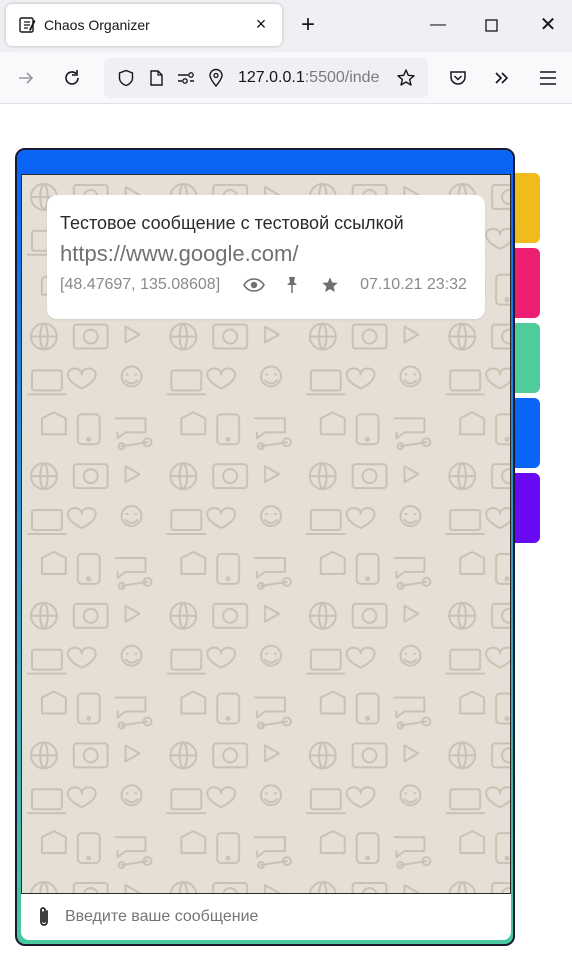  I want to click on bookmark-star-icon, so click(406, 78).